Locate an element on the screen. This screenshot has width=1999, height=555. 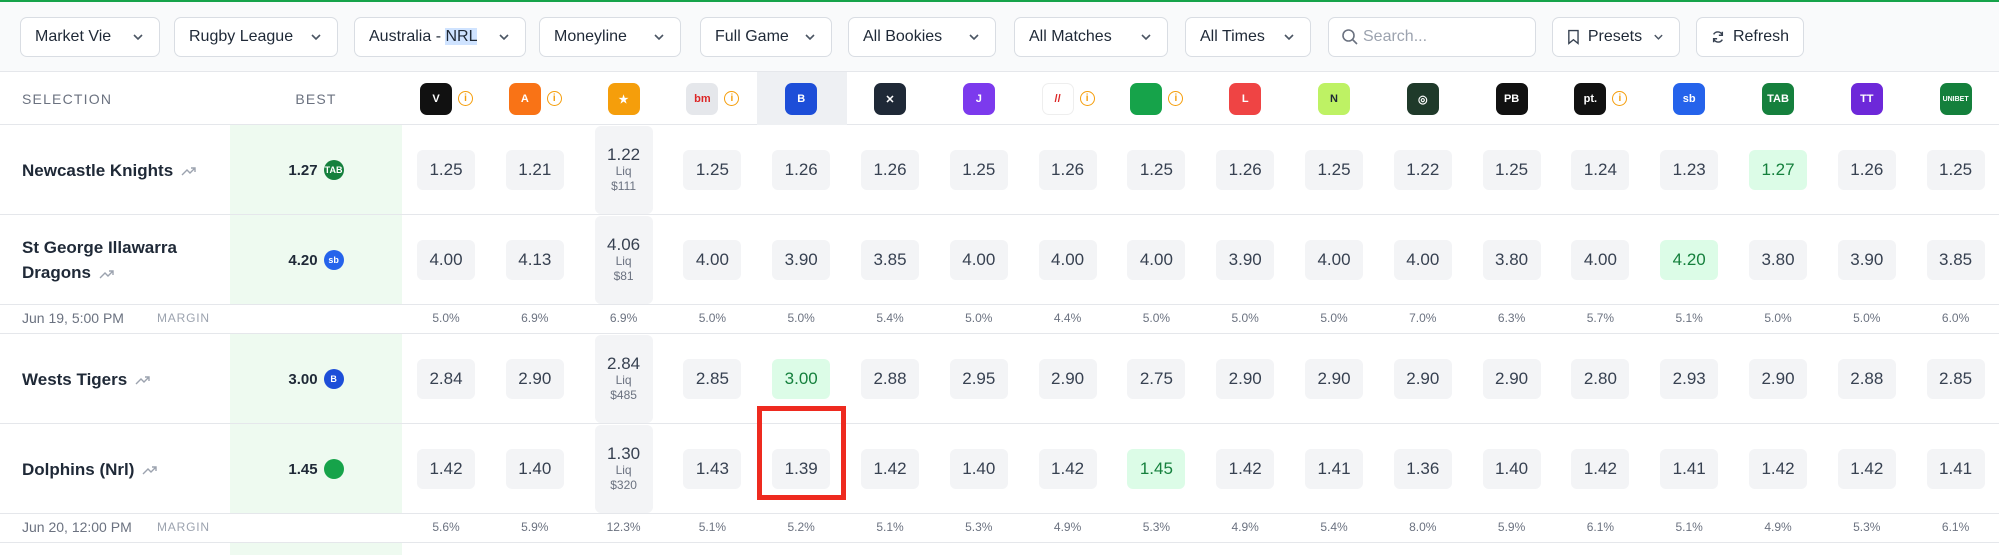
odds-cell: 1.21 is located at coordinates (534, 170).